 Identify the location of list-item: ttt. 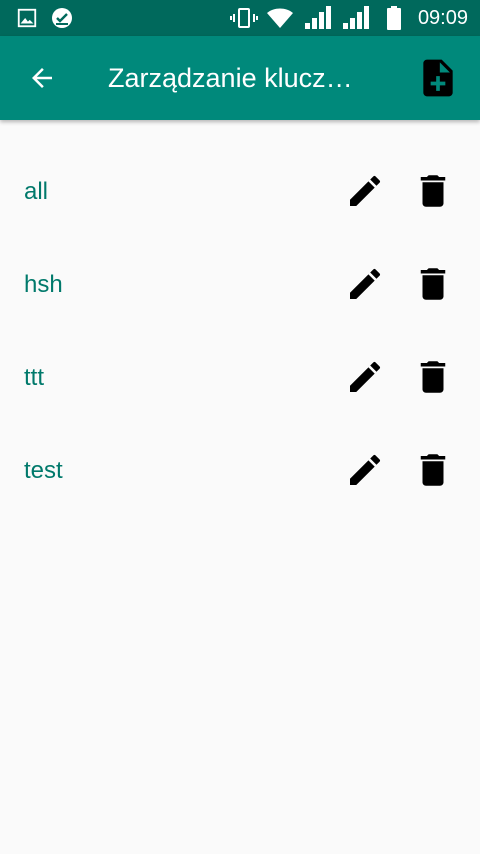
(240, 377).